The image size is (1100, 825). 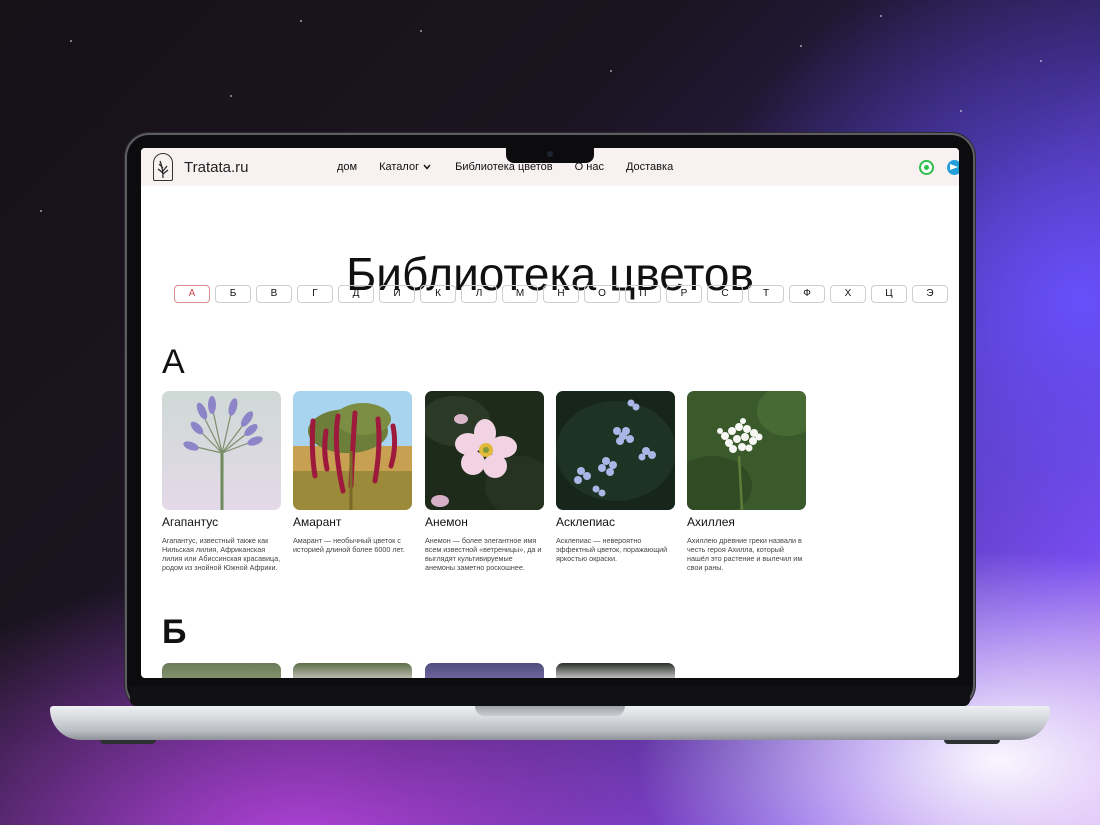 I want to click on letter-filter-button: Р, so click(x=684, y=294).